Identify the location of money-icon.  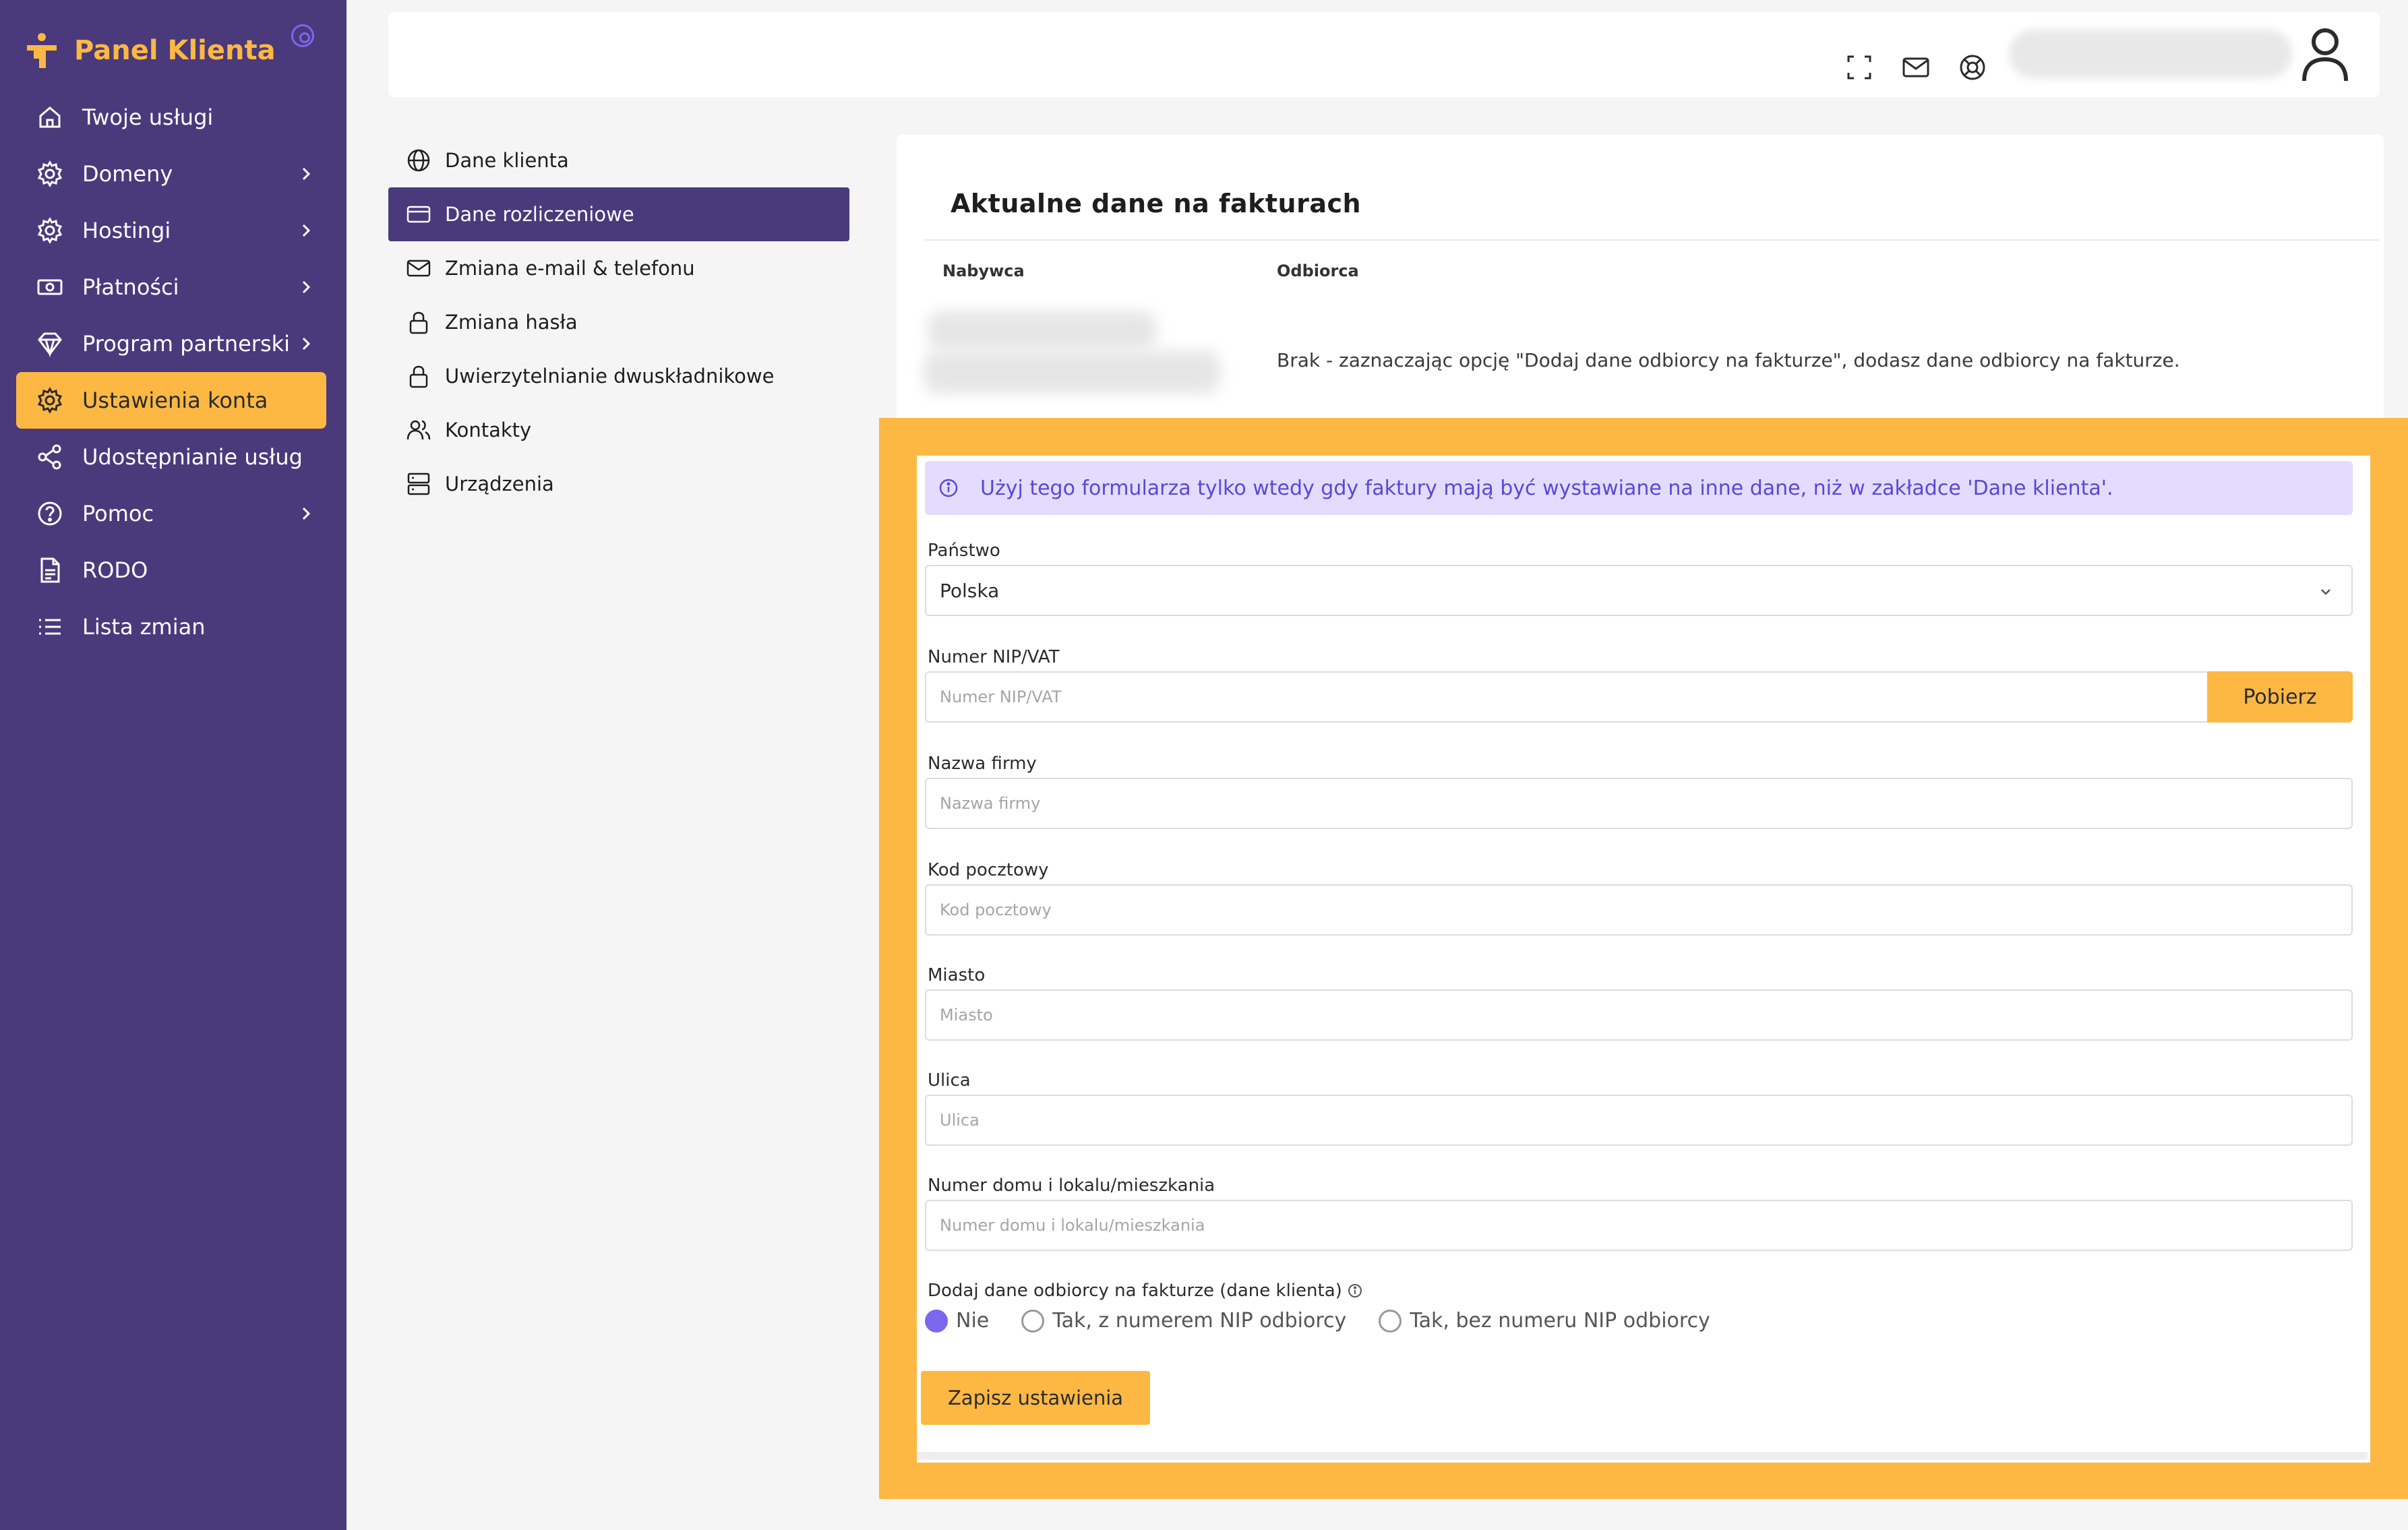
(50, 287).